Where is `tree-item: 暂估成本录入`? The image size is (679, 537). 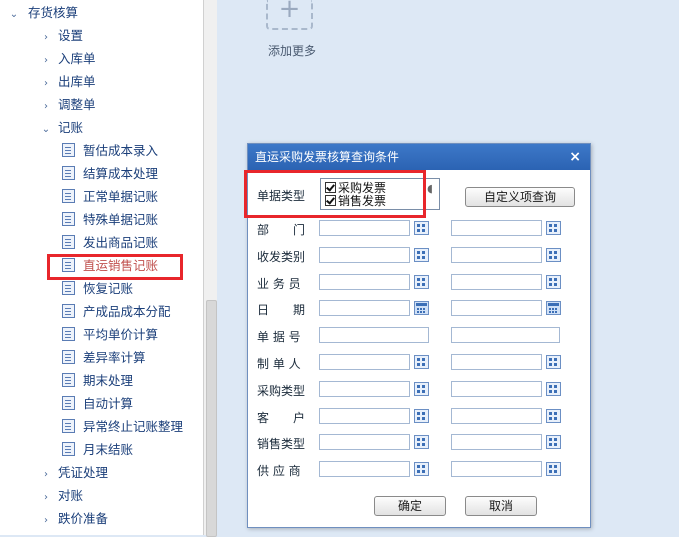
tree-item: 暂估成本录入 is located at coordinates (110, 151).